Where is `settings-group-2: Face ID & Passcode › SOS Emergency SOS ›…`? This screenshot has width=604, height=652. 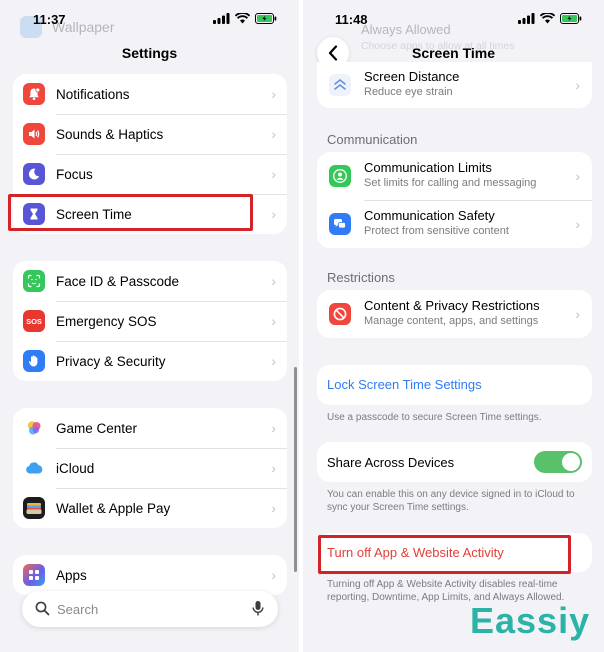
settings-group-2: Face ID & Passcode › SOS Emergency SOS ›… is located at coordinates (150, 321).